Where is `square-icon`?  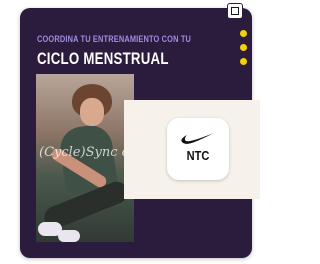
square-icon is located at coordinates (235, 11).